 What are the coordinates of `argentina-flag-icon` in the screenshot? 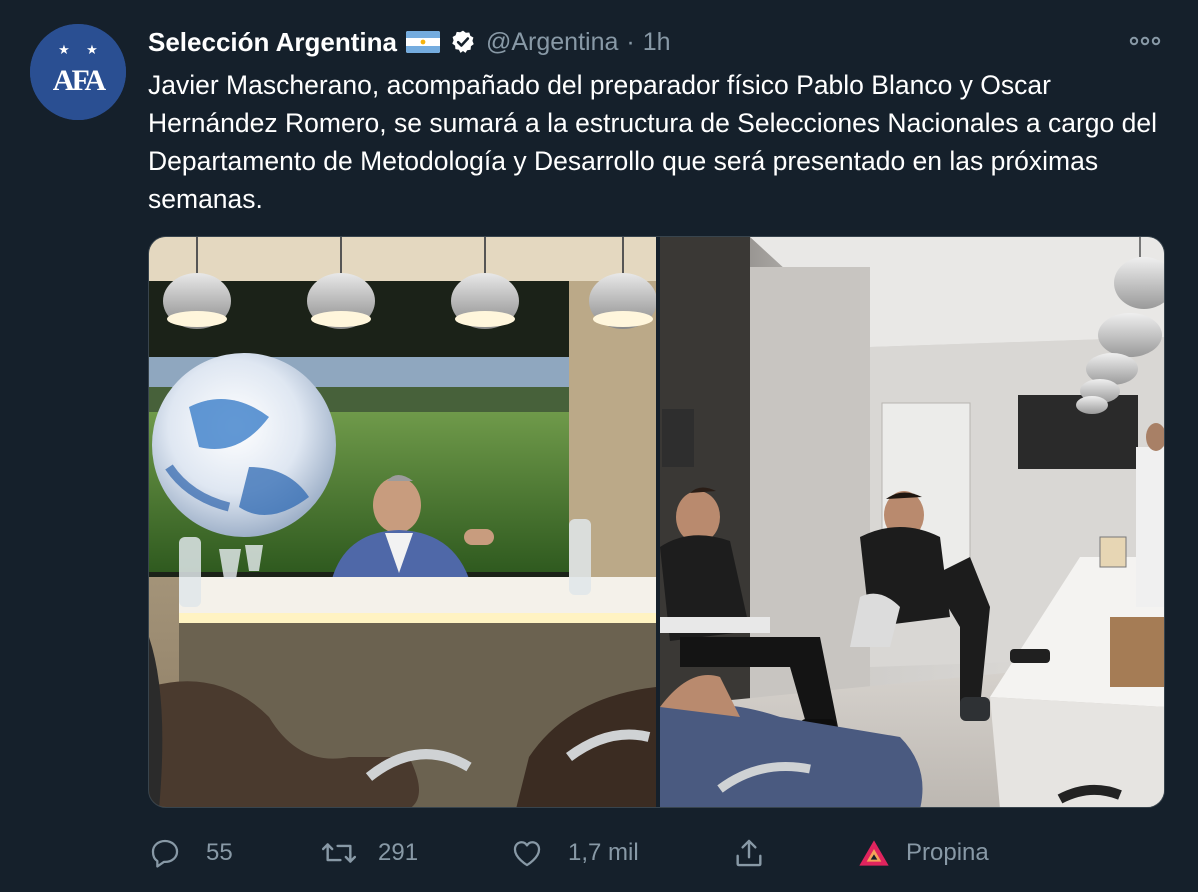 It's located at (423, 42).